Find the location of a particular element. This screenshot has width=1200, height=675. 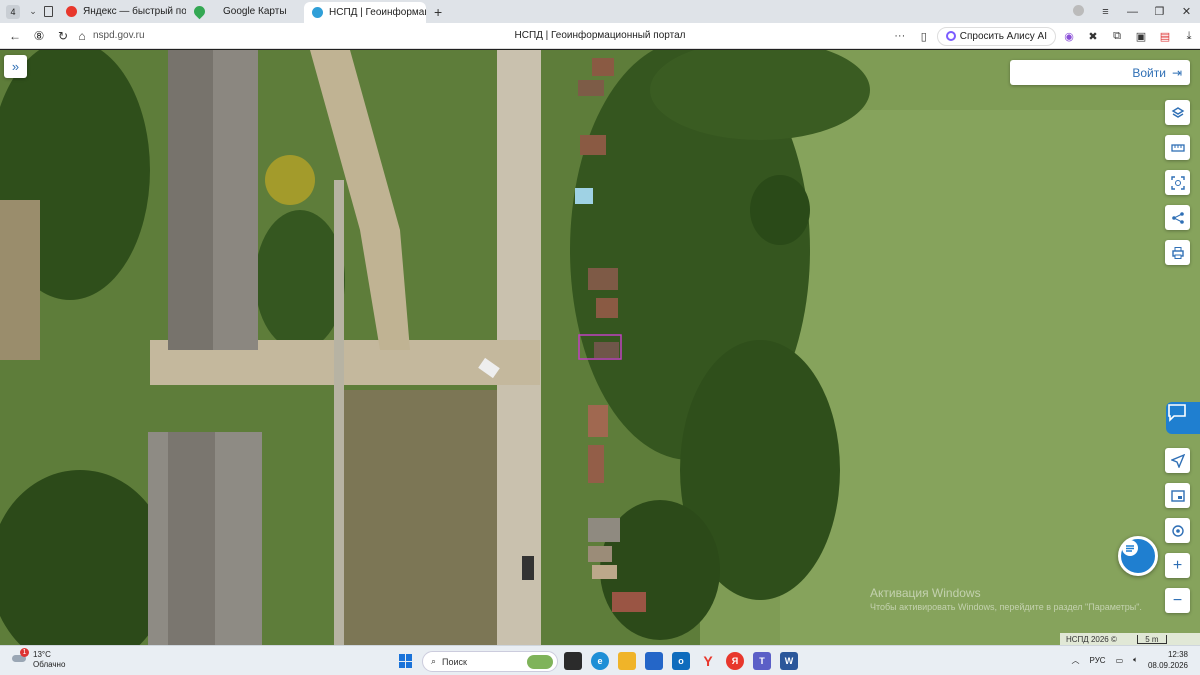

layers-button is located at coordinates (1177, 112).